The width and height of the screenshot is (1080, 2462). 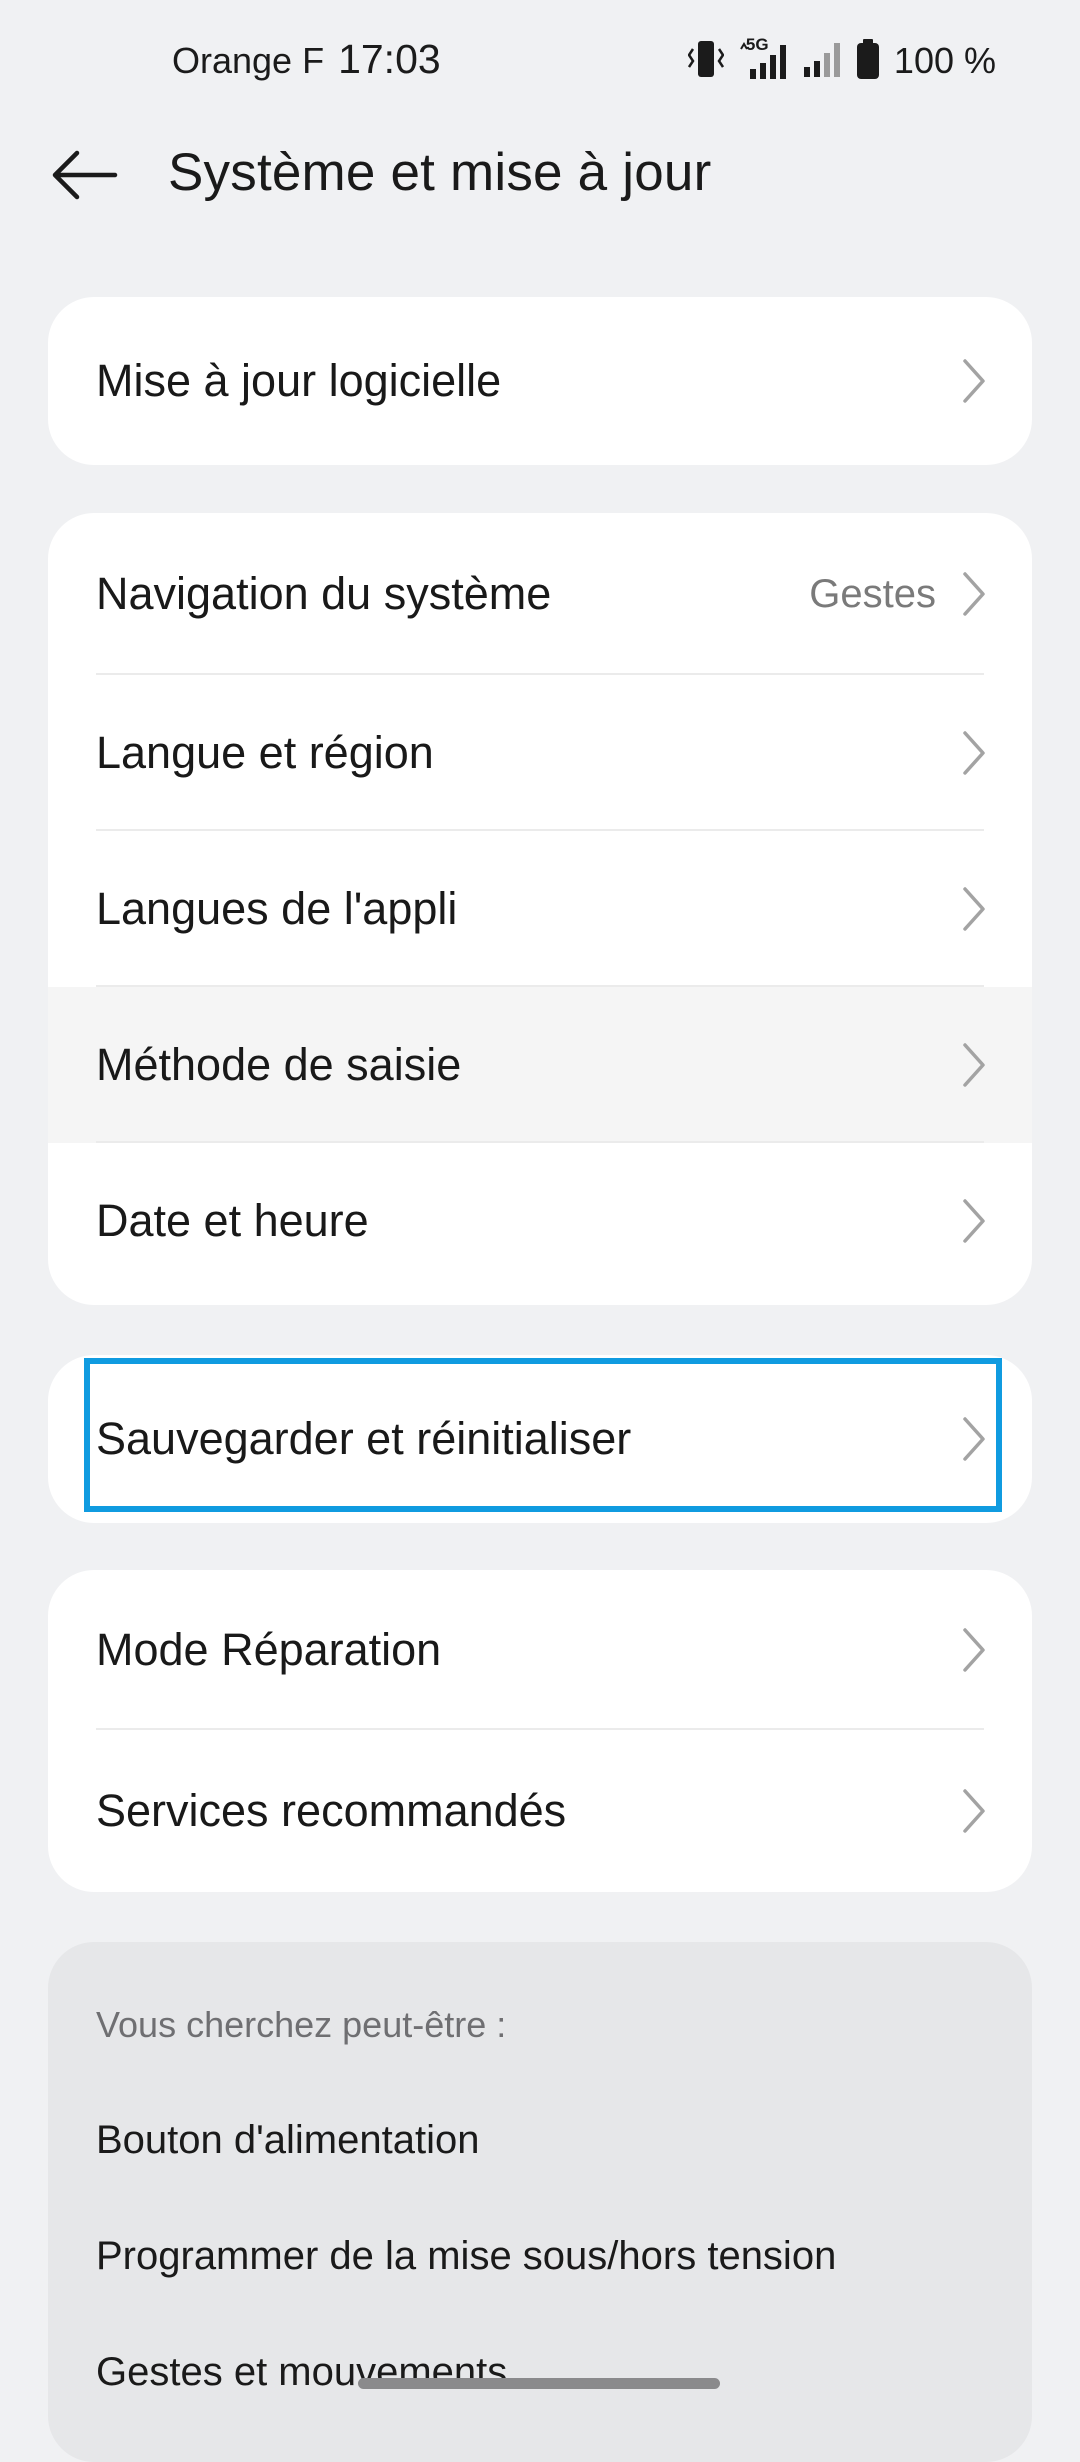 What do you see at coordinates (539, 2383) in the screenshot?
I see `home-indicator` at bounding box center [539, 2383].